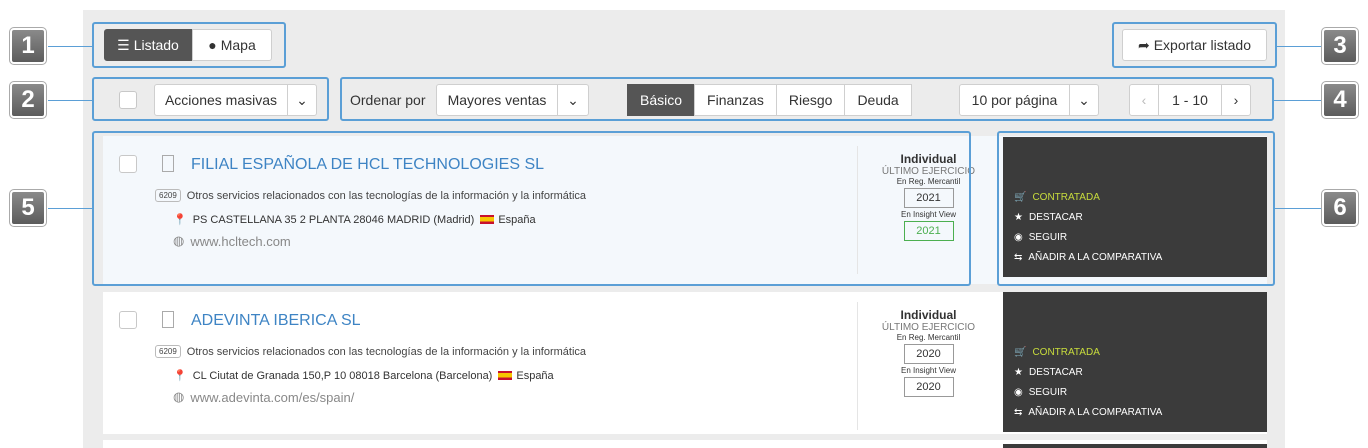 This screenshot has height=448, width=1368. I want to click on callout-badge-1: 1, so click(28, 46).